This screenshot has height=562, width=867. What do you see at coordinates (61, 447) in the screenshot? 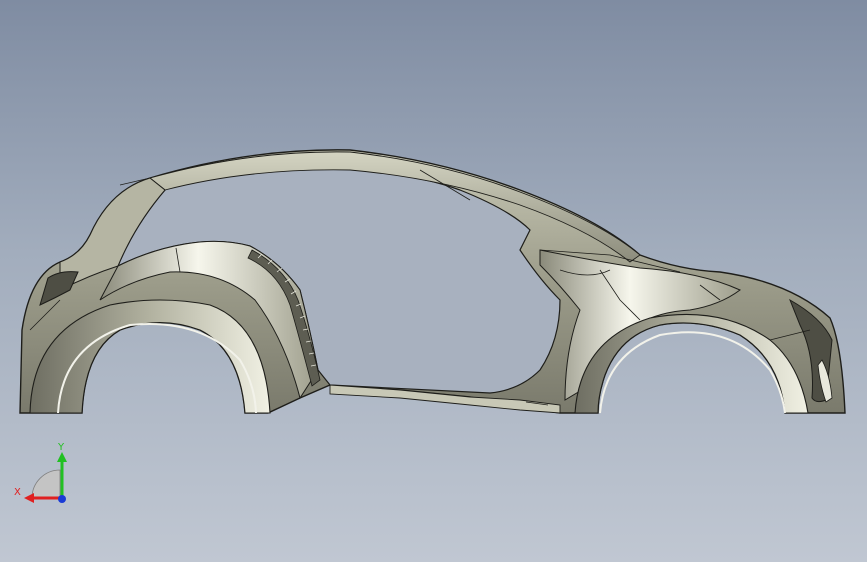
I see `y-axis-label: Y` at bounding box center [61, 447].